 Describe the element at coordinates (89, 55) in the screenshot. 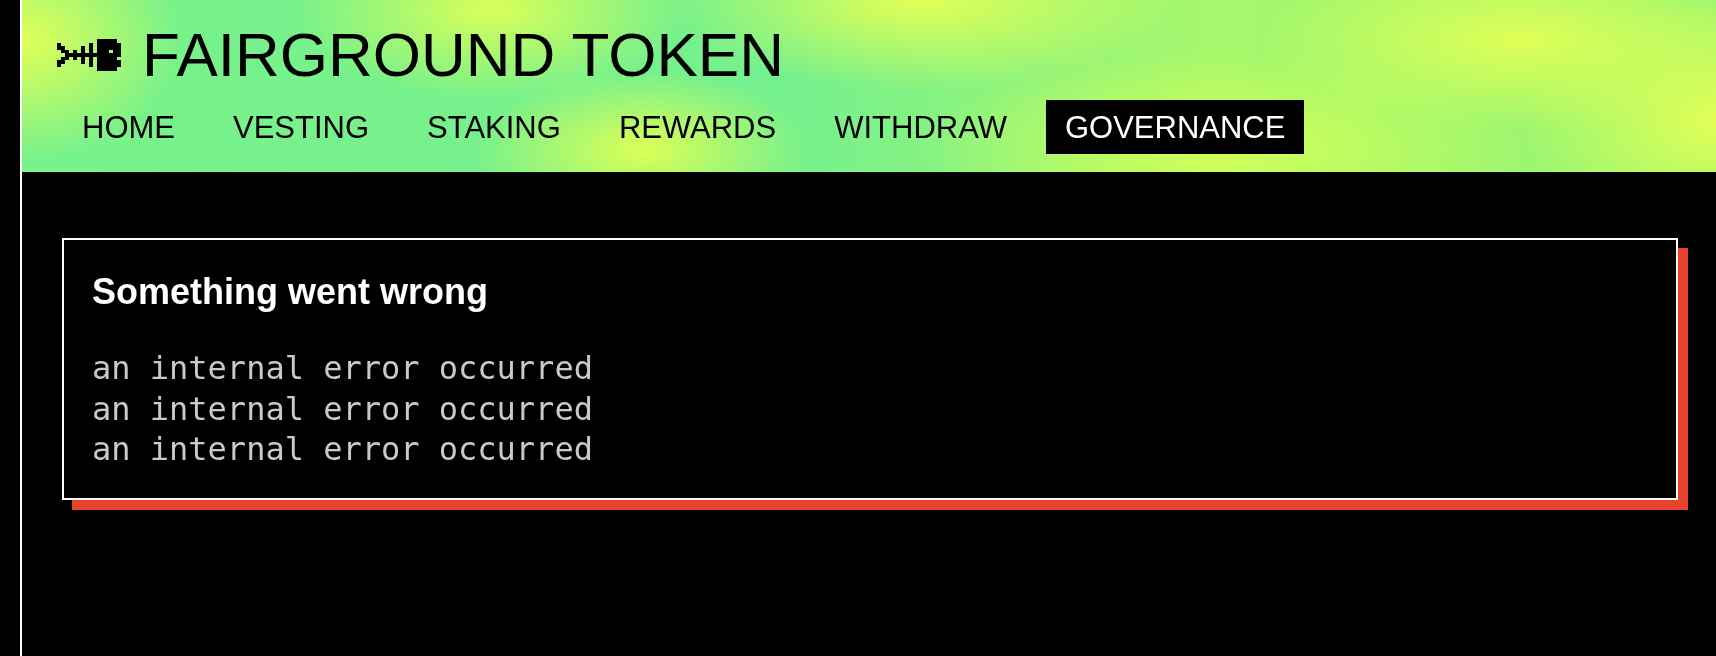

I see `fish-skeleton-icon` at that location.